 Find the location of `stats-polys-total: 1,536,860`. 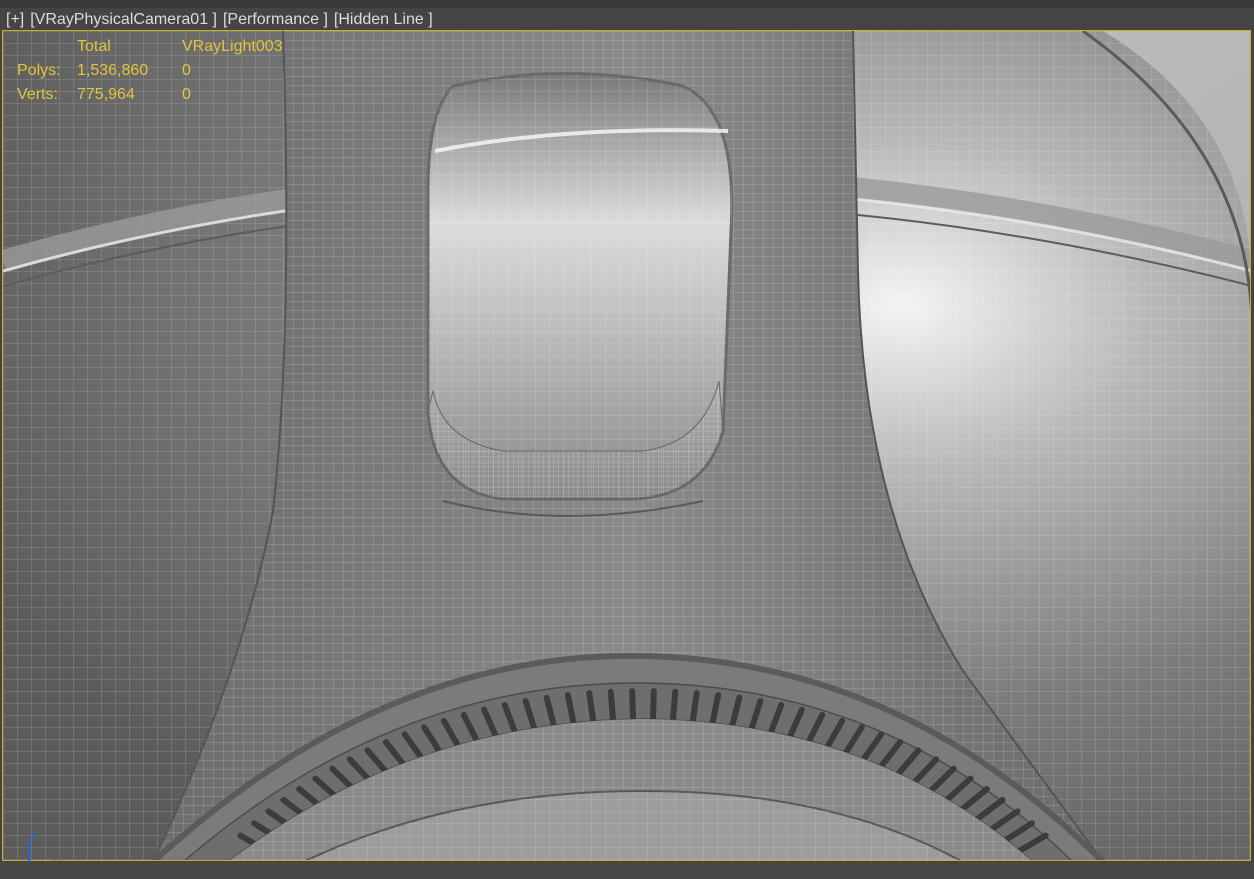

stats-polys-total: 1,536,860 is located at coordinates (113, 70).